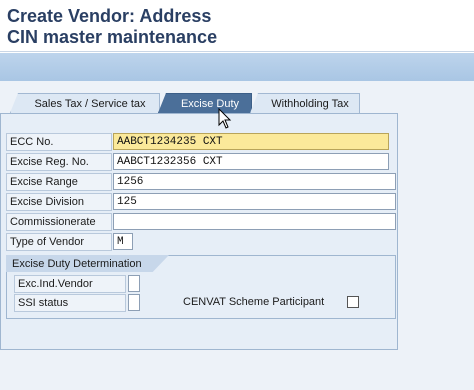 The image size is (474, 390). I want to click on mouse-pointer-icon, so click(225, 118).